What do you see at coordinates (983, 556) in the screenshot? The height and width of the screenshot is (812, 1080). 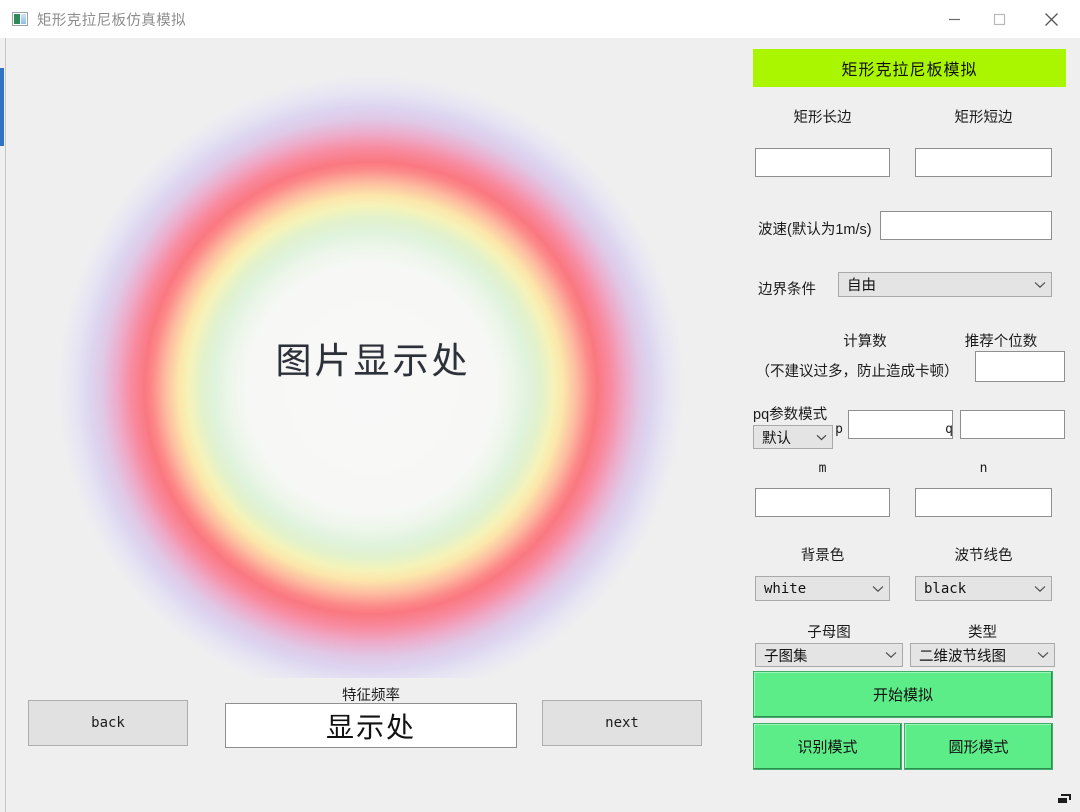 I see `node-color-label: 波节线色` at bounding box center [983, 556].